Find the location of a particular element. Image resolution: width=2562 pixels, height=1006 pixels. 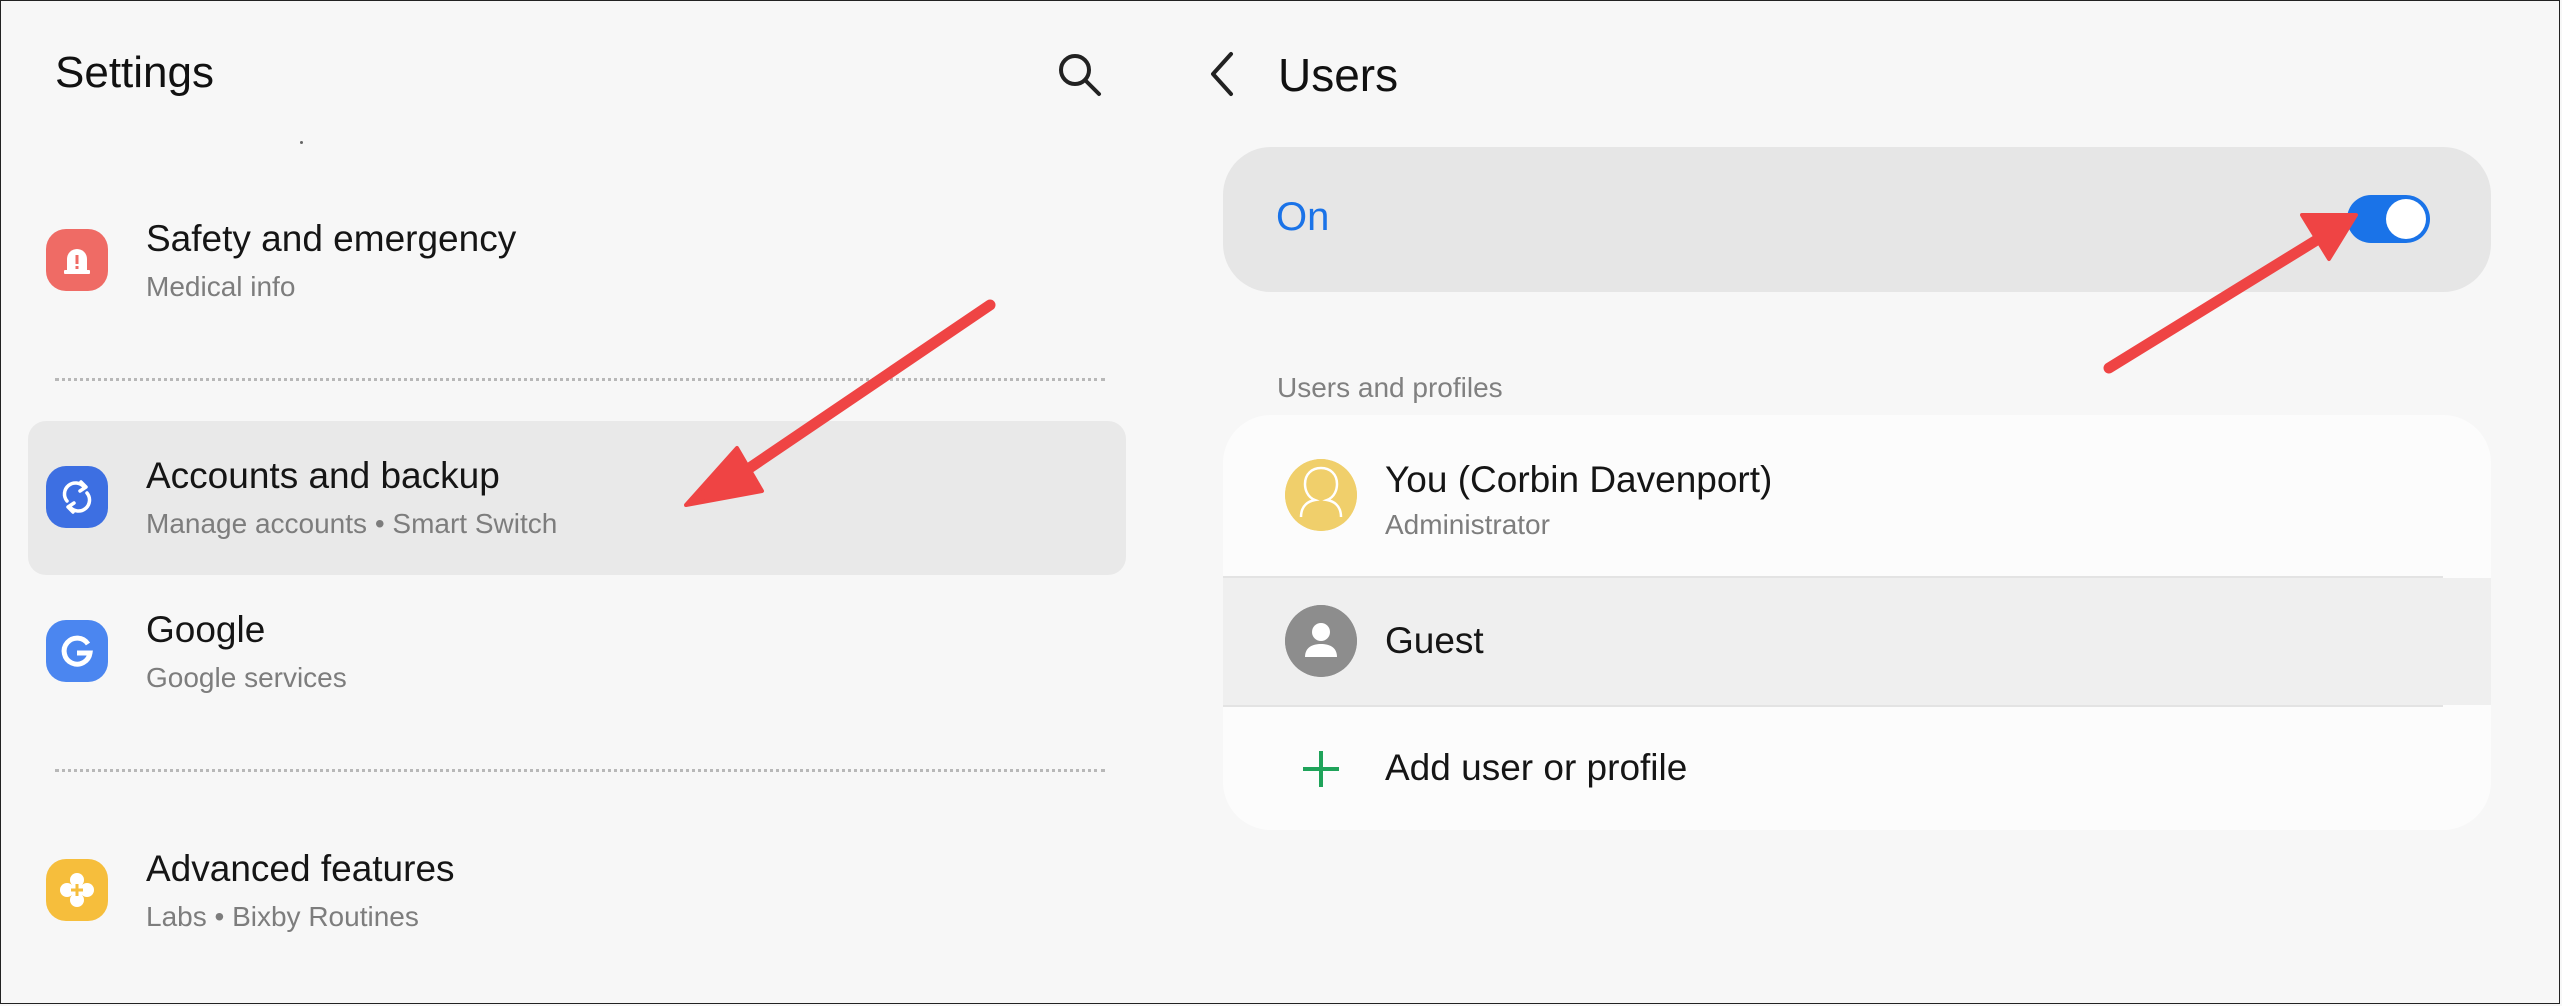

settings-item-subtitle: Medical info is located at coordinates (221, 286).